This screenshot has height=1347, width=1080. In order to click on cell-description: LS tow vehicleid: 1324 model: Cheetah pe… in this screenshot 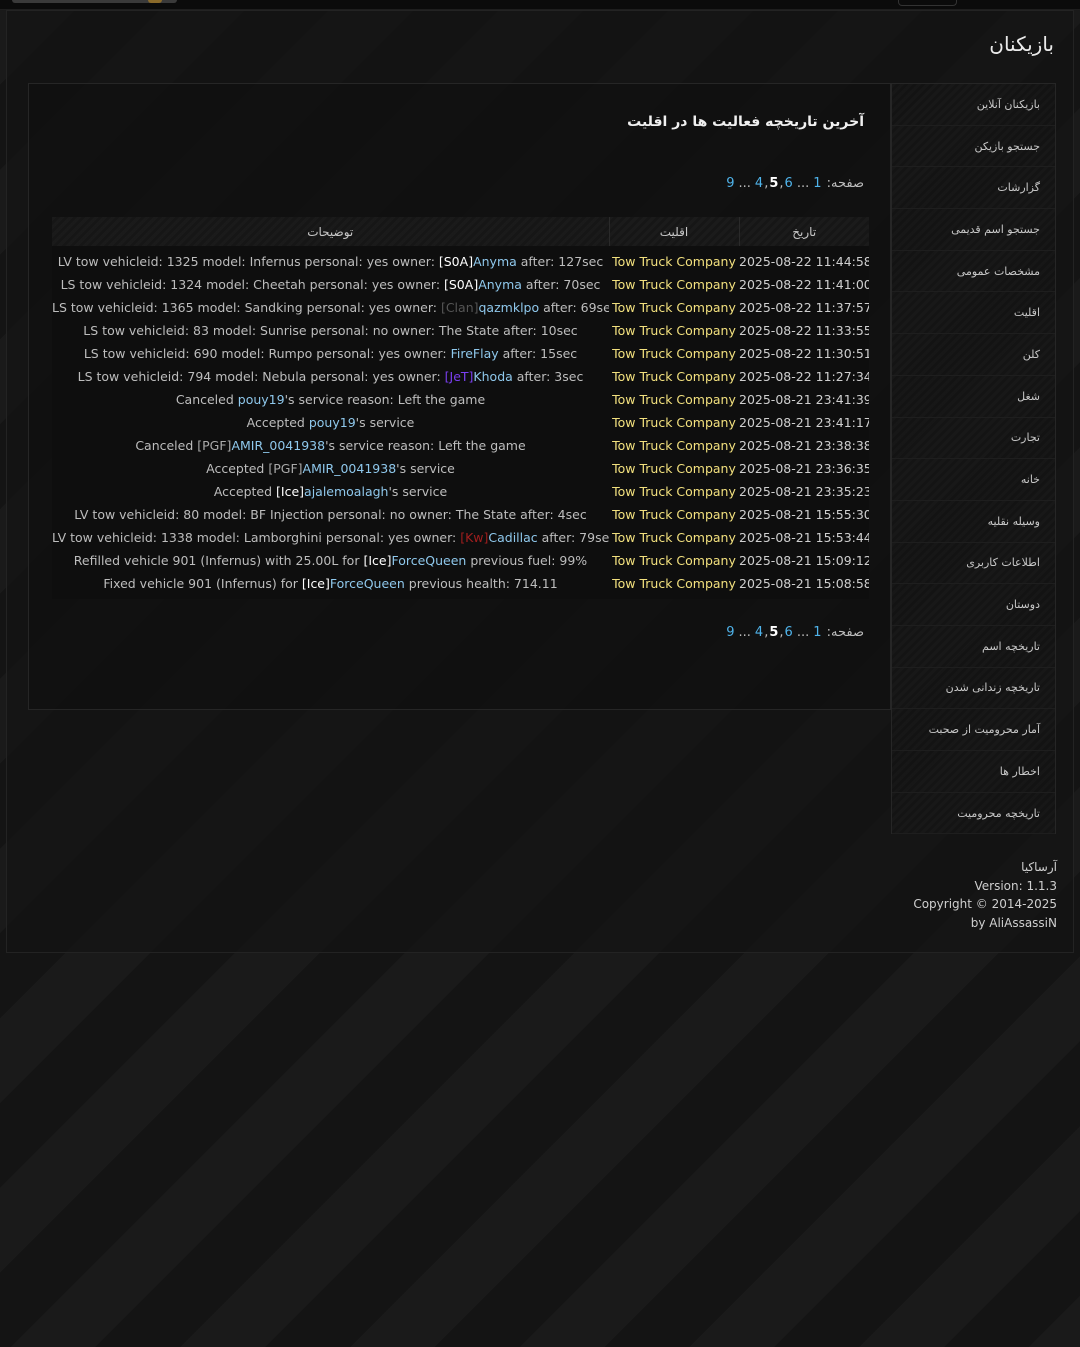, I will do `click(330, 284)`.